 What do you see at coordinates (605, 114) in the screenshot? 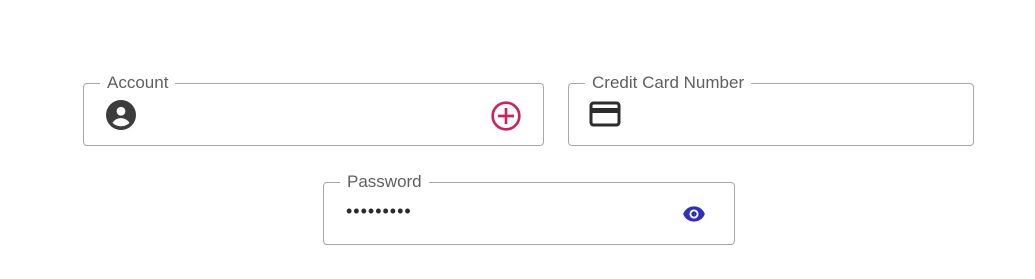
I see `credit-card-icon` at bounding box center [605, 114].